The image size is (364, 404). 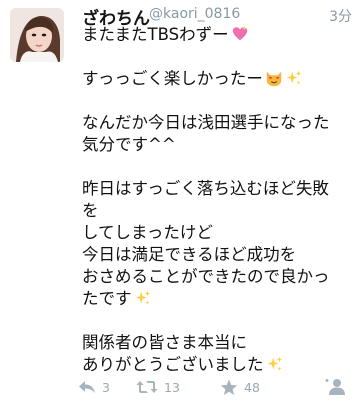 What do you see at coordinates (147, 387) in the screenshot?
I see `retweet-icon` at bounding box center [147, 387].